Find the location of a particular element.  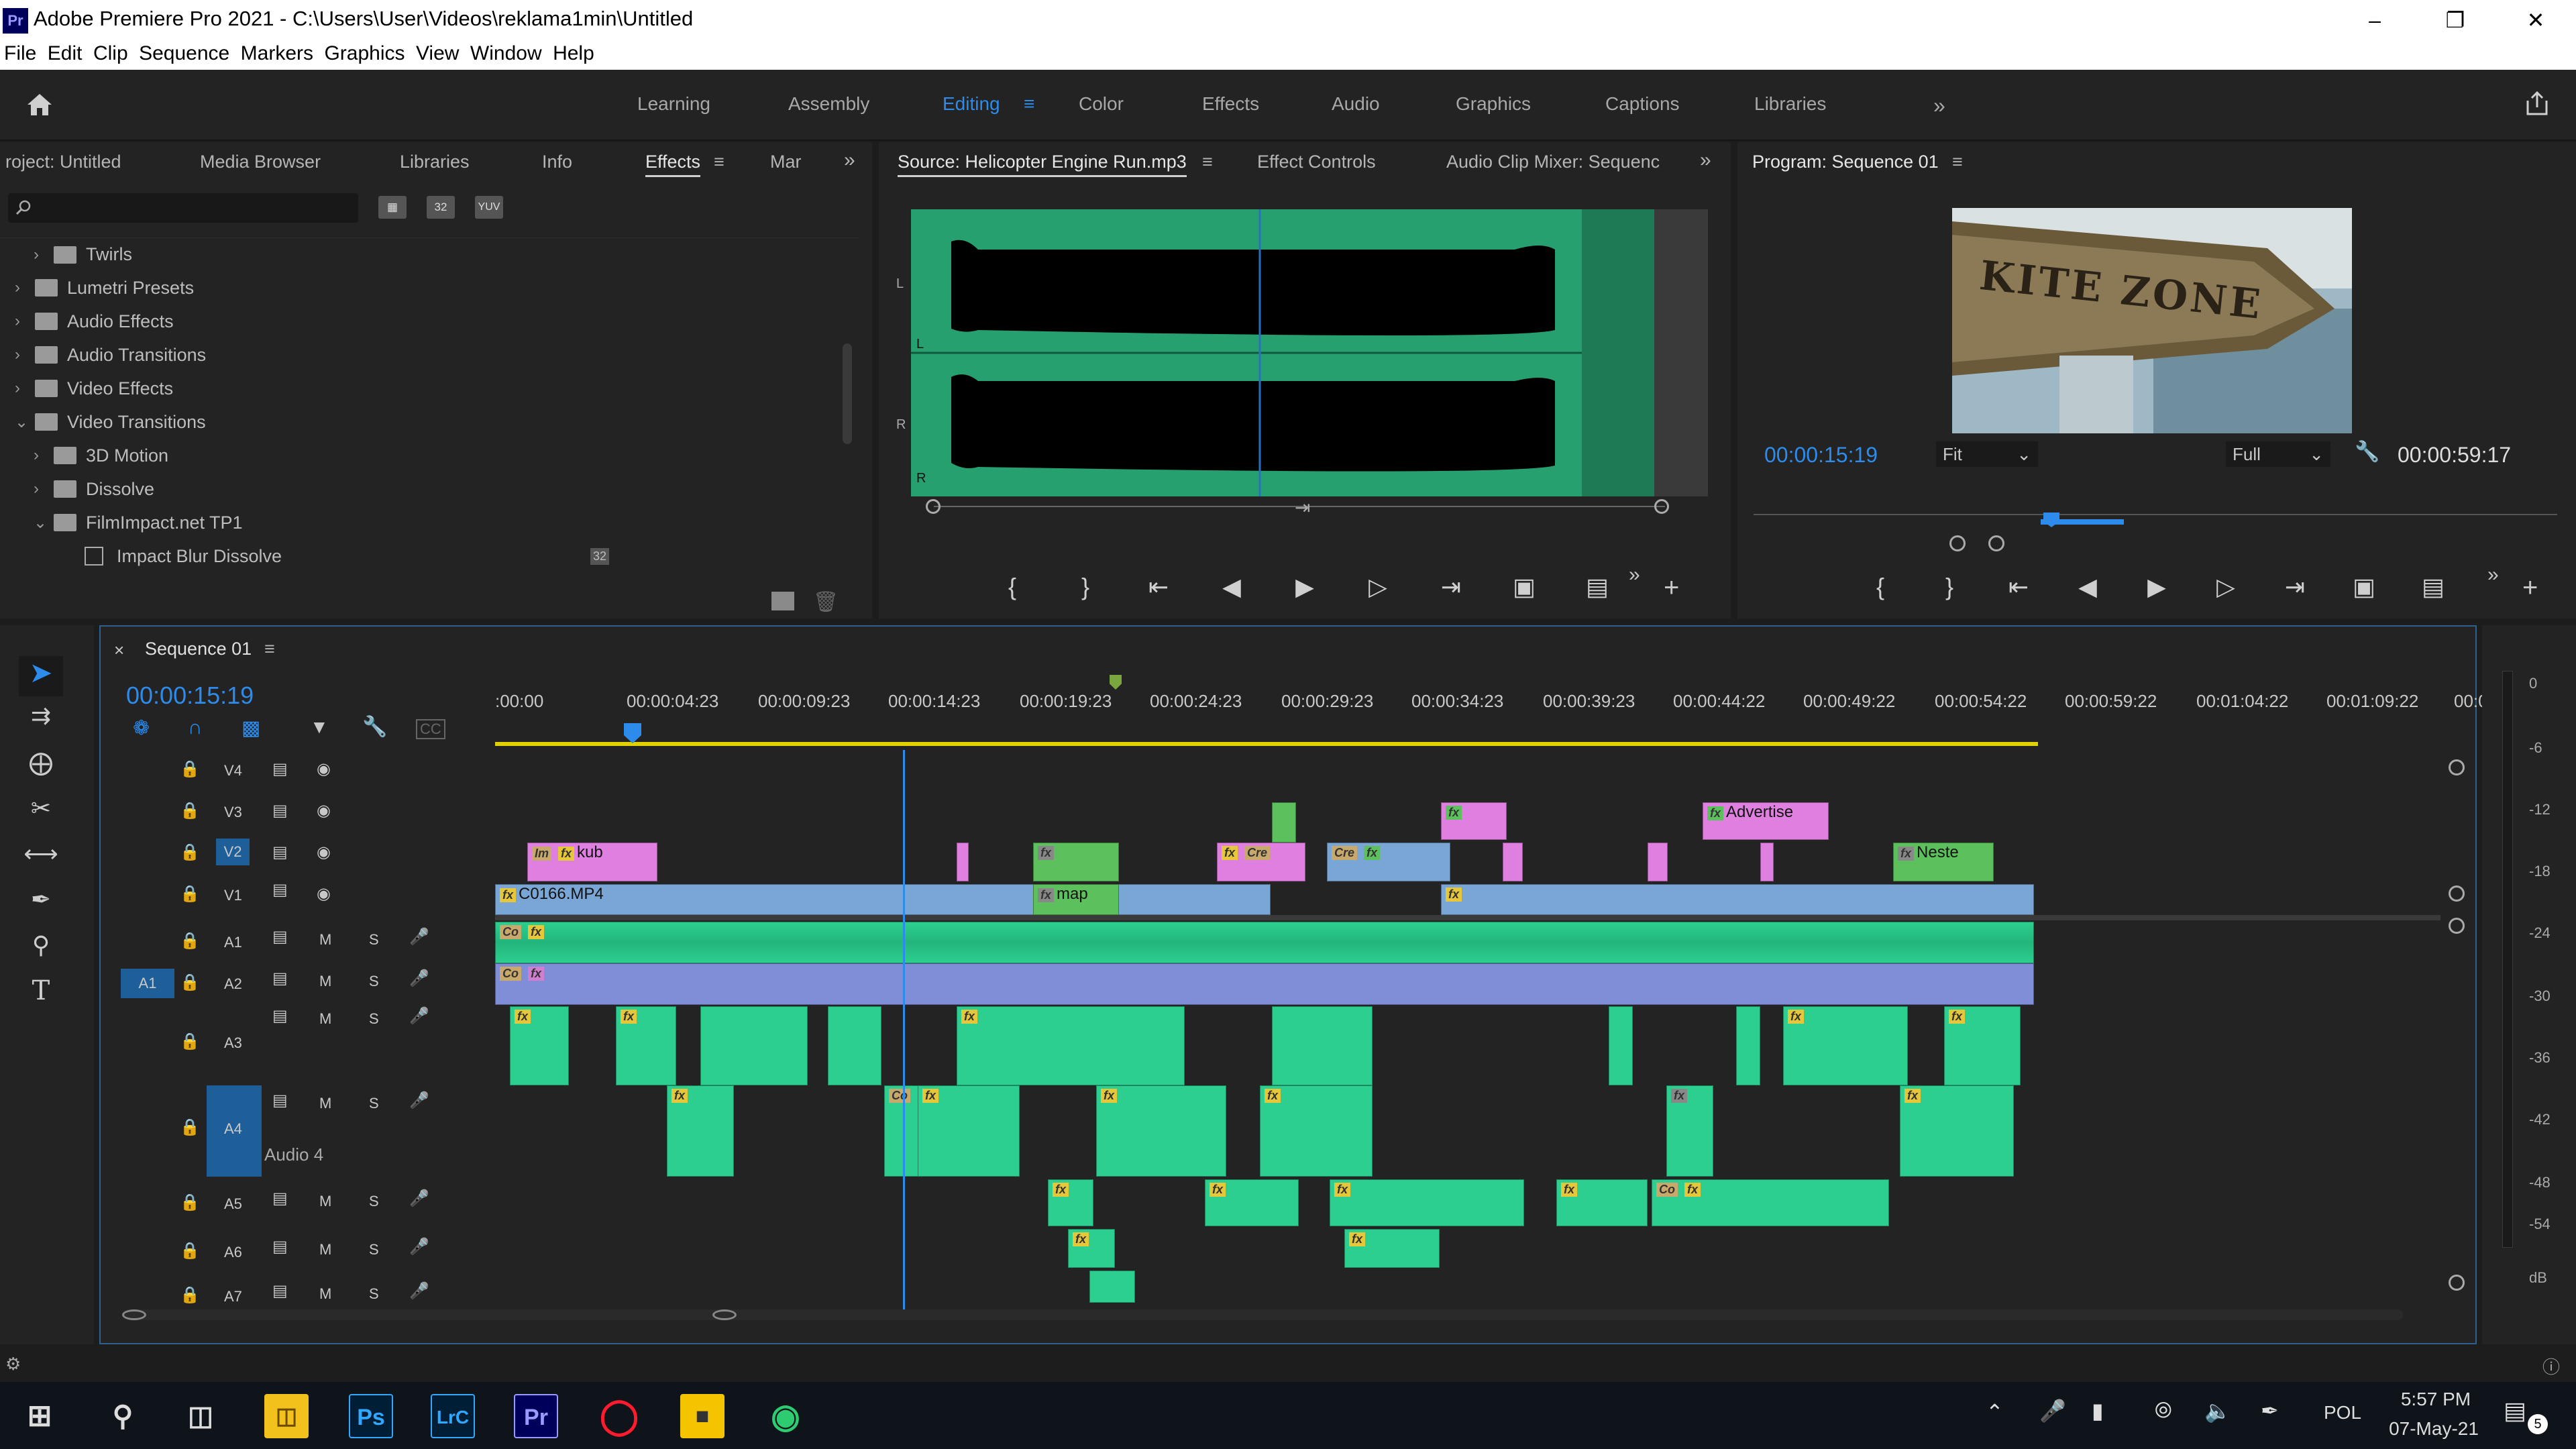

workspace-audio: Audio is located at coordinates (1356, 104).